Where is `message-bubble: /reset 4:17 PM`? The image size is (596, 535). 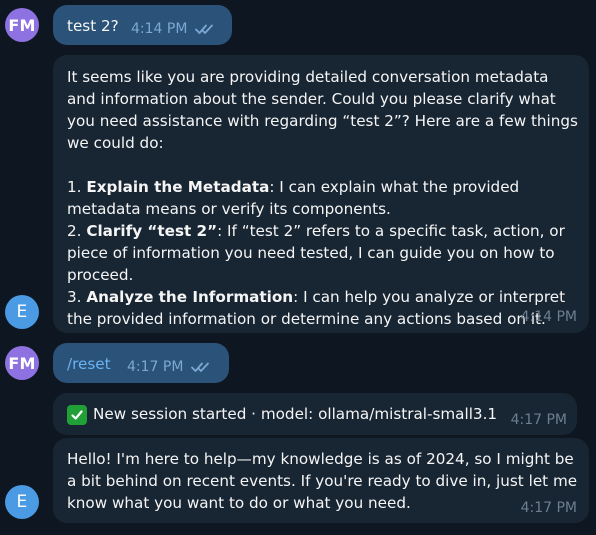
message-bubble: /reset 4:17 PM is located at coordinates (141, 363).